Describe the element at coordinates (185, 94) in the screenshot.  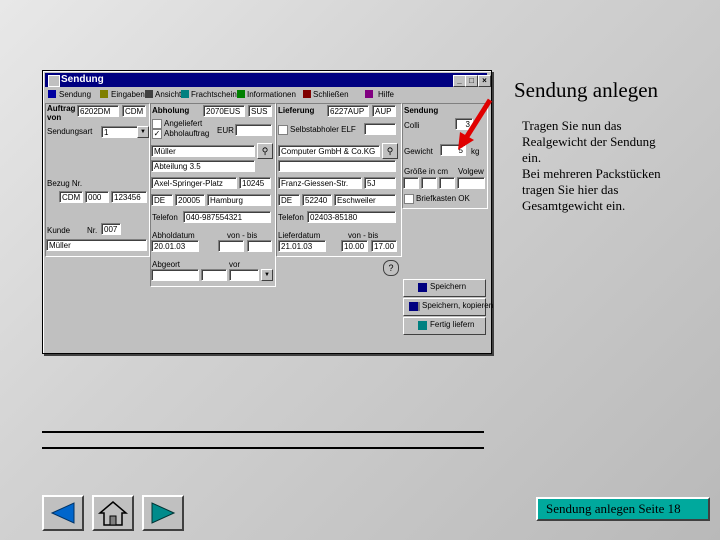
I see `document-icon` at that location.